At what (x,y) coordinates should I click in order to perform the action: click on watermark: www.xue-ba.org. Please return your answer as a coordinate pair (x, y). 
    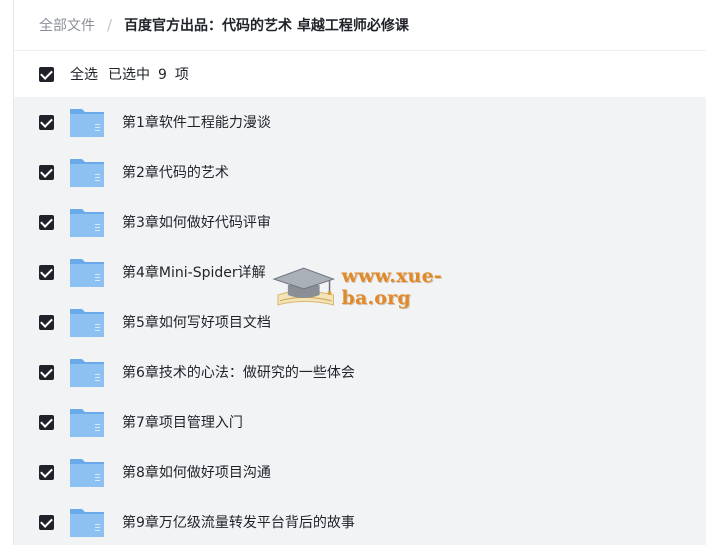
    Looking at the image, I should click on (390, 287).